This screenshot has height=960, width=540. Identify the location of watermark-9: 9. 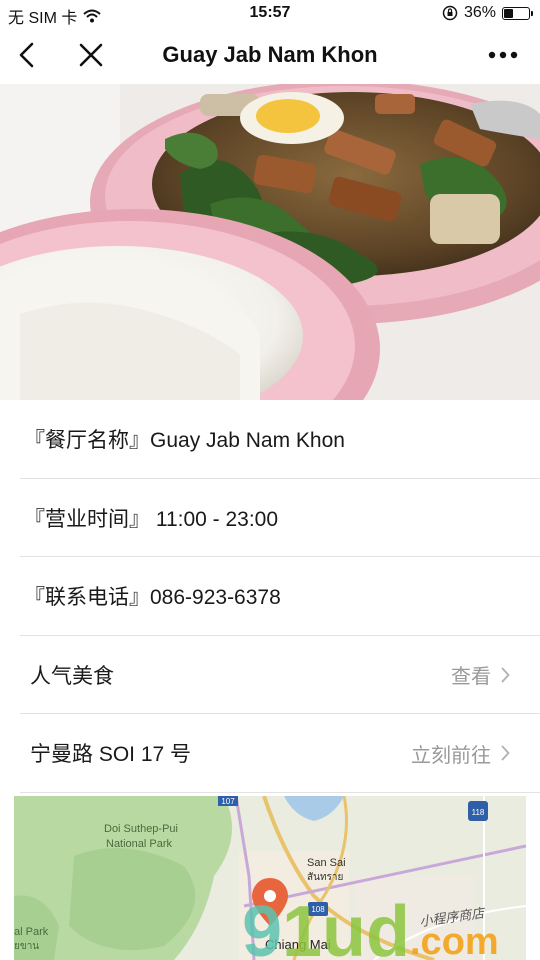
(262, 926).